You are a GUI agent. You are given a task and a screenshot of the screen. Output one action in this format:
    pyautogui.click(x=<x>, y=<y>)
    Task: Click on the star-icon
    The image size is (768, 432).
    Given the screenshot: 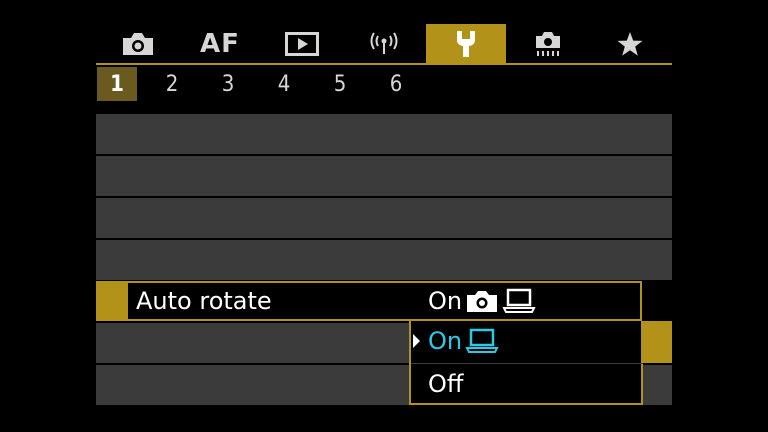 What is the action you would take?
    pyautogui.click(x=630, y=44)
    